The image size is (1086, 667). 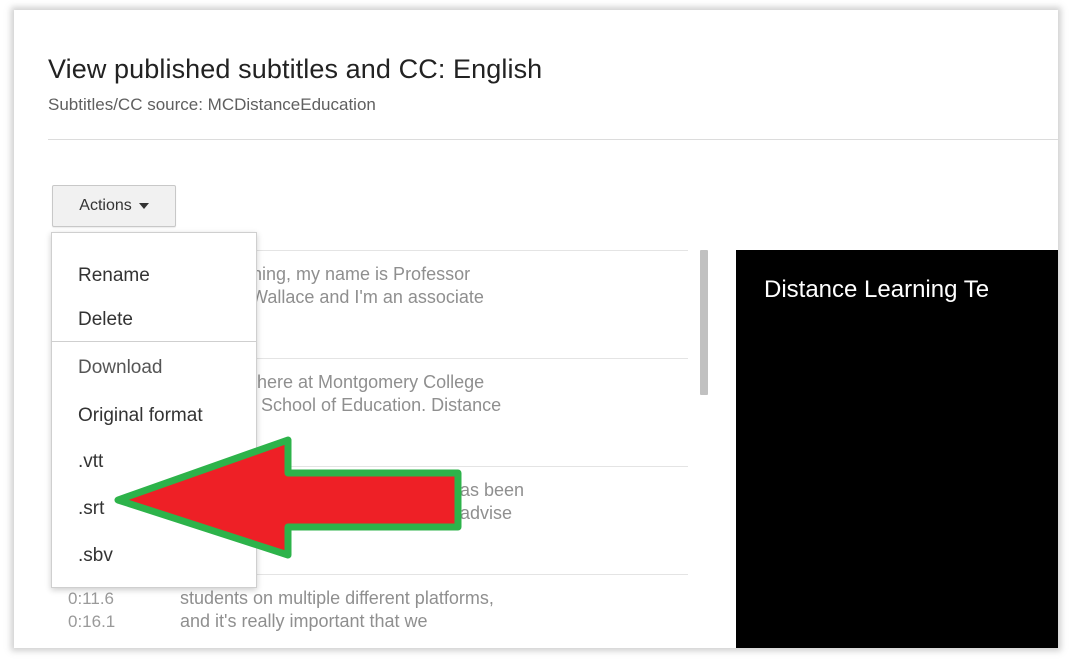 What do you see at coordinates (154, 462) in the screenshot?
I see `menu-item-vtt: .vtt` at bounding box center [154, 462].